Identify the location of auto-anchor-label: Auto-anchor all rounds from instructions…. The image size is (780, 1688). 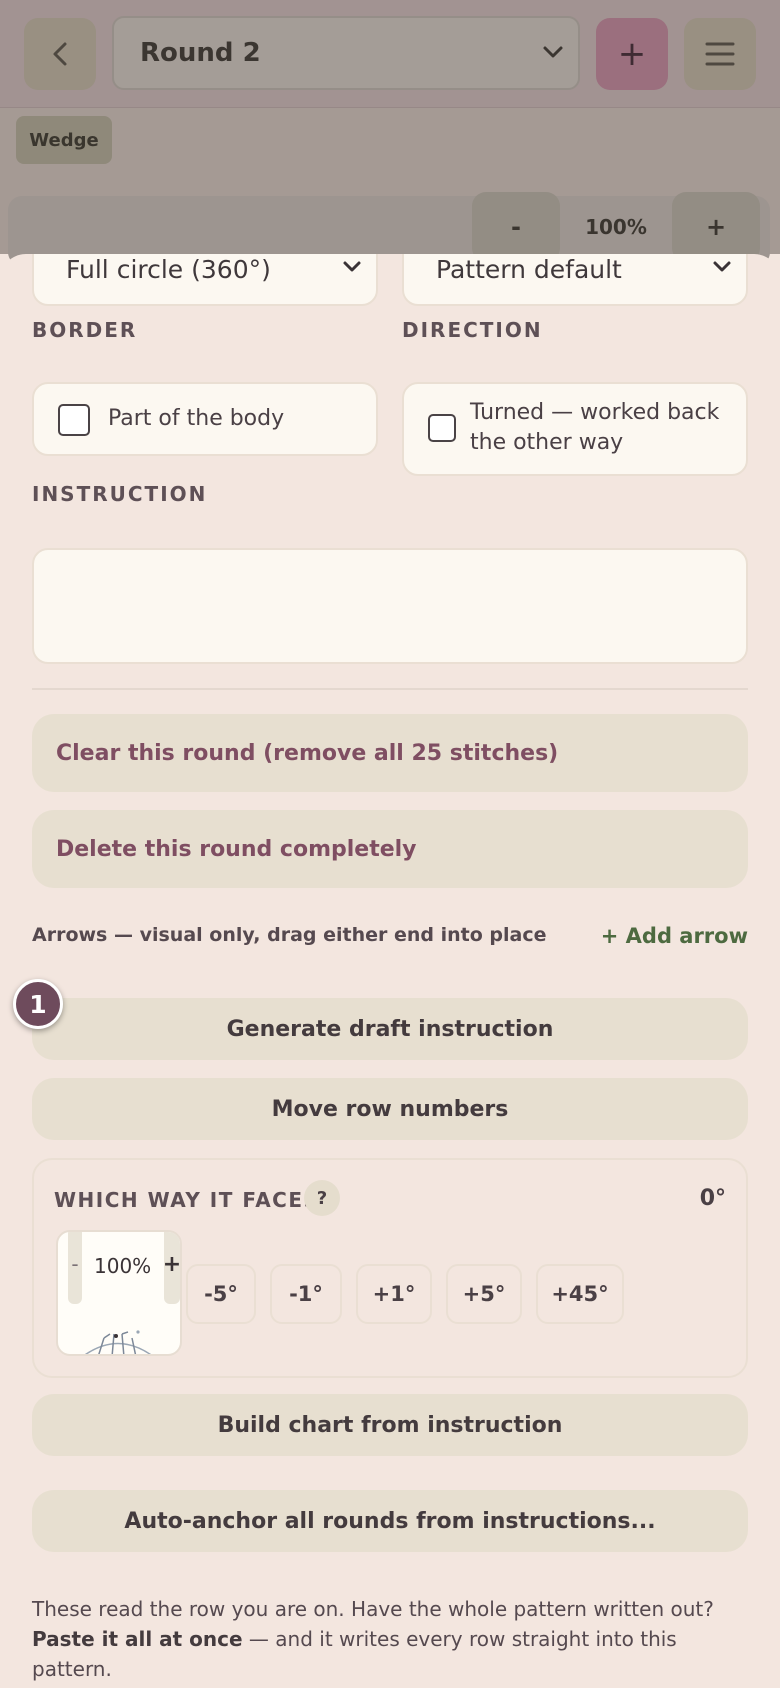
(390, 1521).